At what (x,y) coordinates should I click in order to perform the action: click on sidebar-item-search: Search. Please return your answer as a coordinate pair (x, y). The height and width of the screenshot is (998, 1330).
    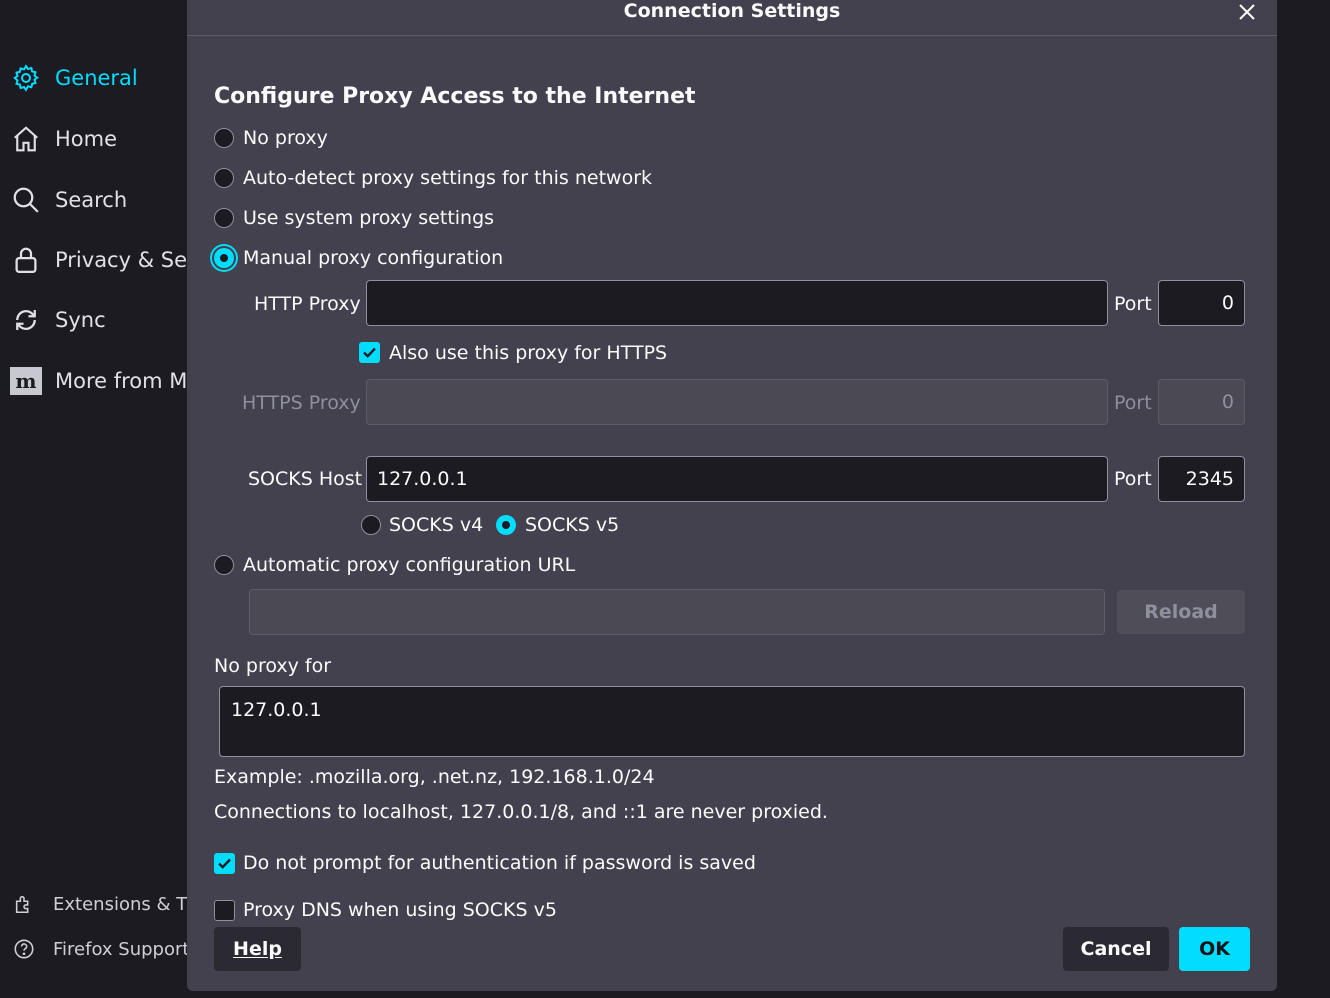
    Looking at the image, I should click on (68, 200).